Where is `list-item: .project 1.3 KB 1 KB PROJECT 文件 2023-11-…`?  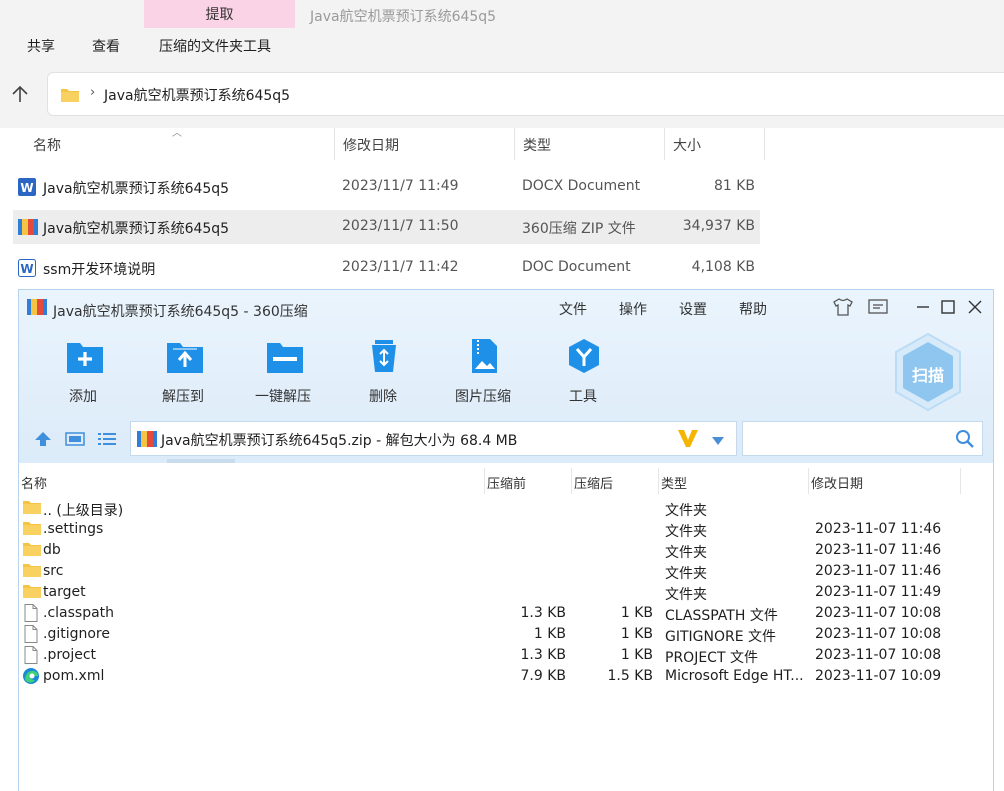 list-item: .project 1.3 KB 1 KB PROJECT 文件 2023-11-… is located at coordinates (506, 655).